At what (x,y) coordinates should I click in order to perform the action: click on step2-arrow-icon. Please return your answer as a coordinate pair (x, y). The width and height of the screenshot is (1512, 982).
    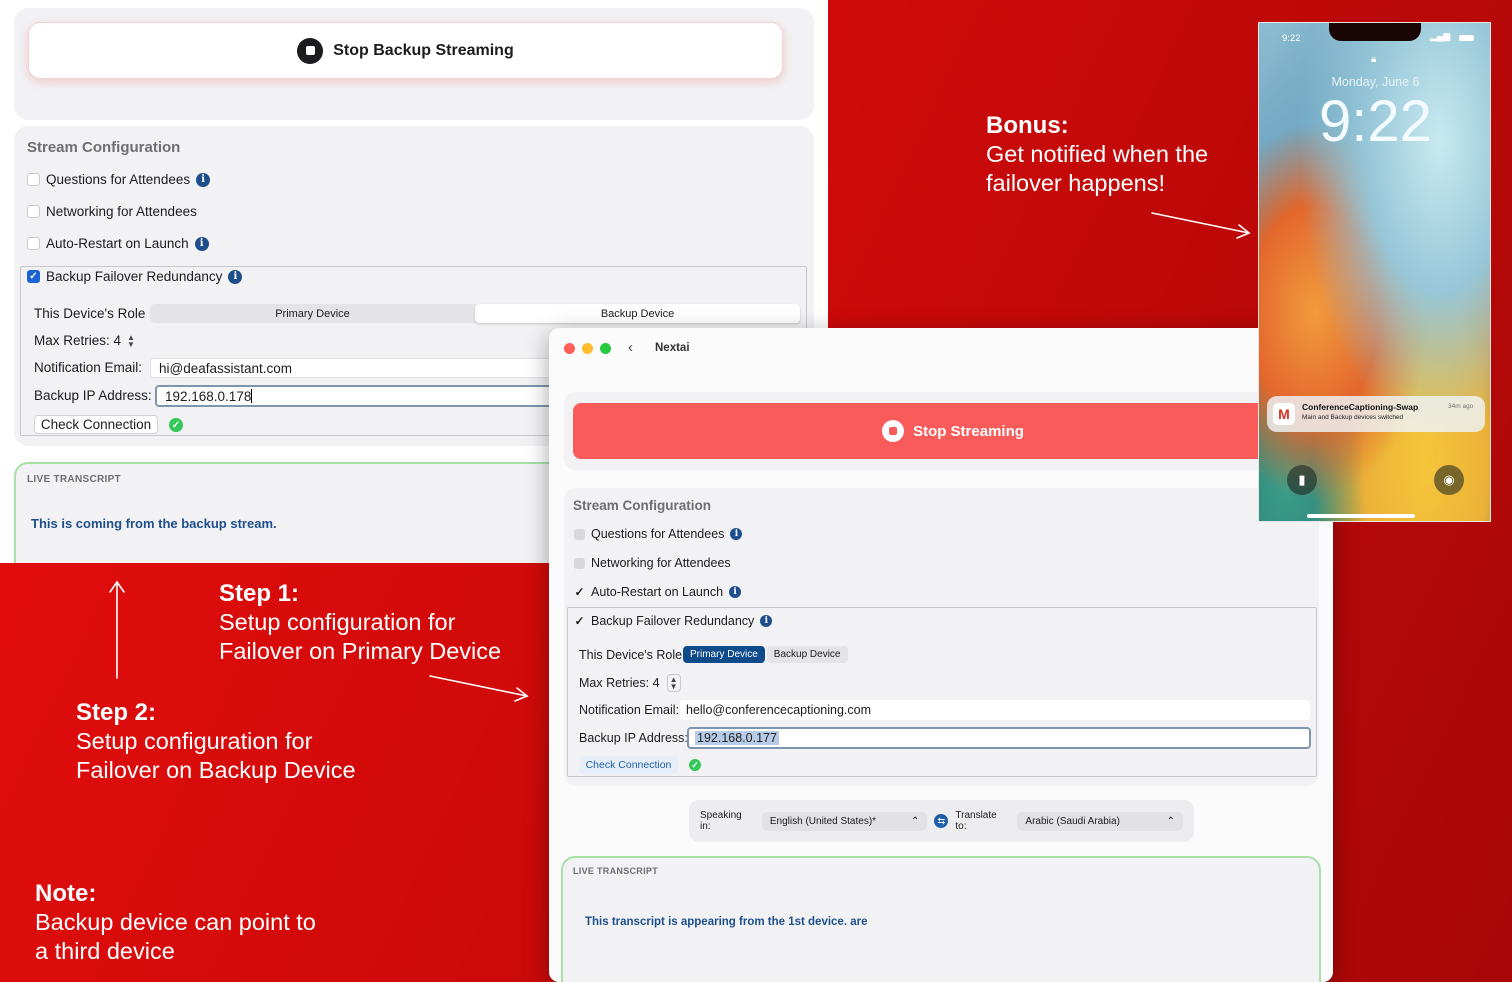
    Looking at the image, I should click on (117, 629).